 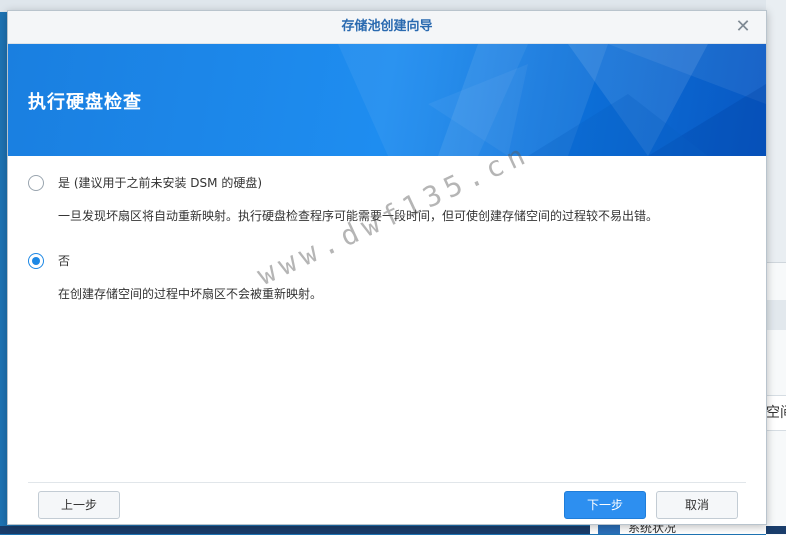 What do you see at coordinates (36, 183) in the screenshot?
I see `radio-yes` at bounding box center [36, 183].